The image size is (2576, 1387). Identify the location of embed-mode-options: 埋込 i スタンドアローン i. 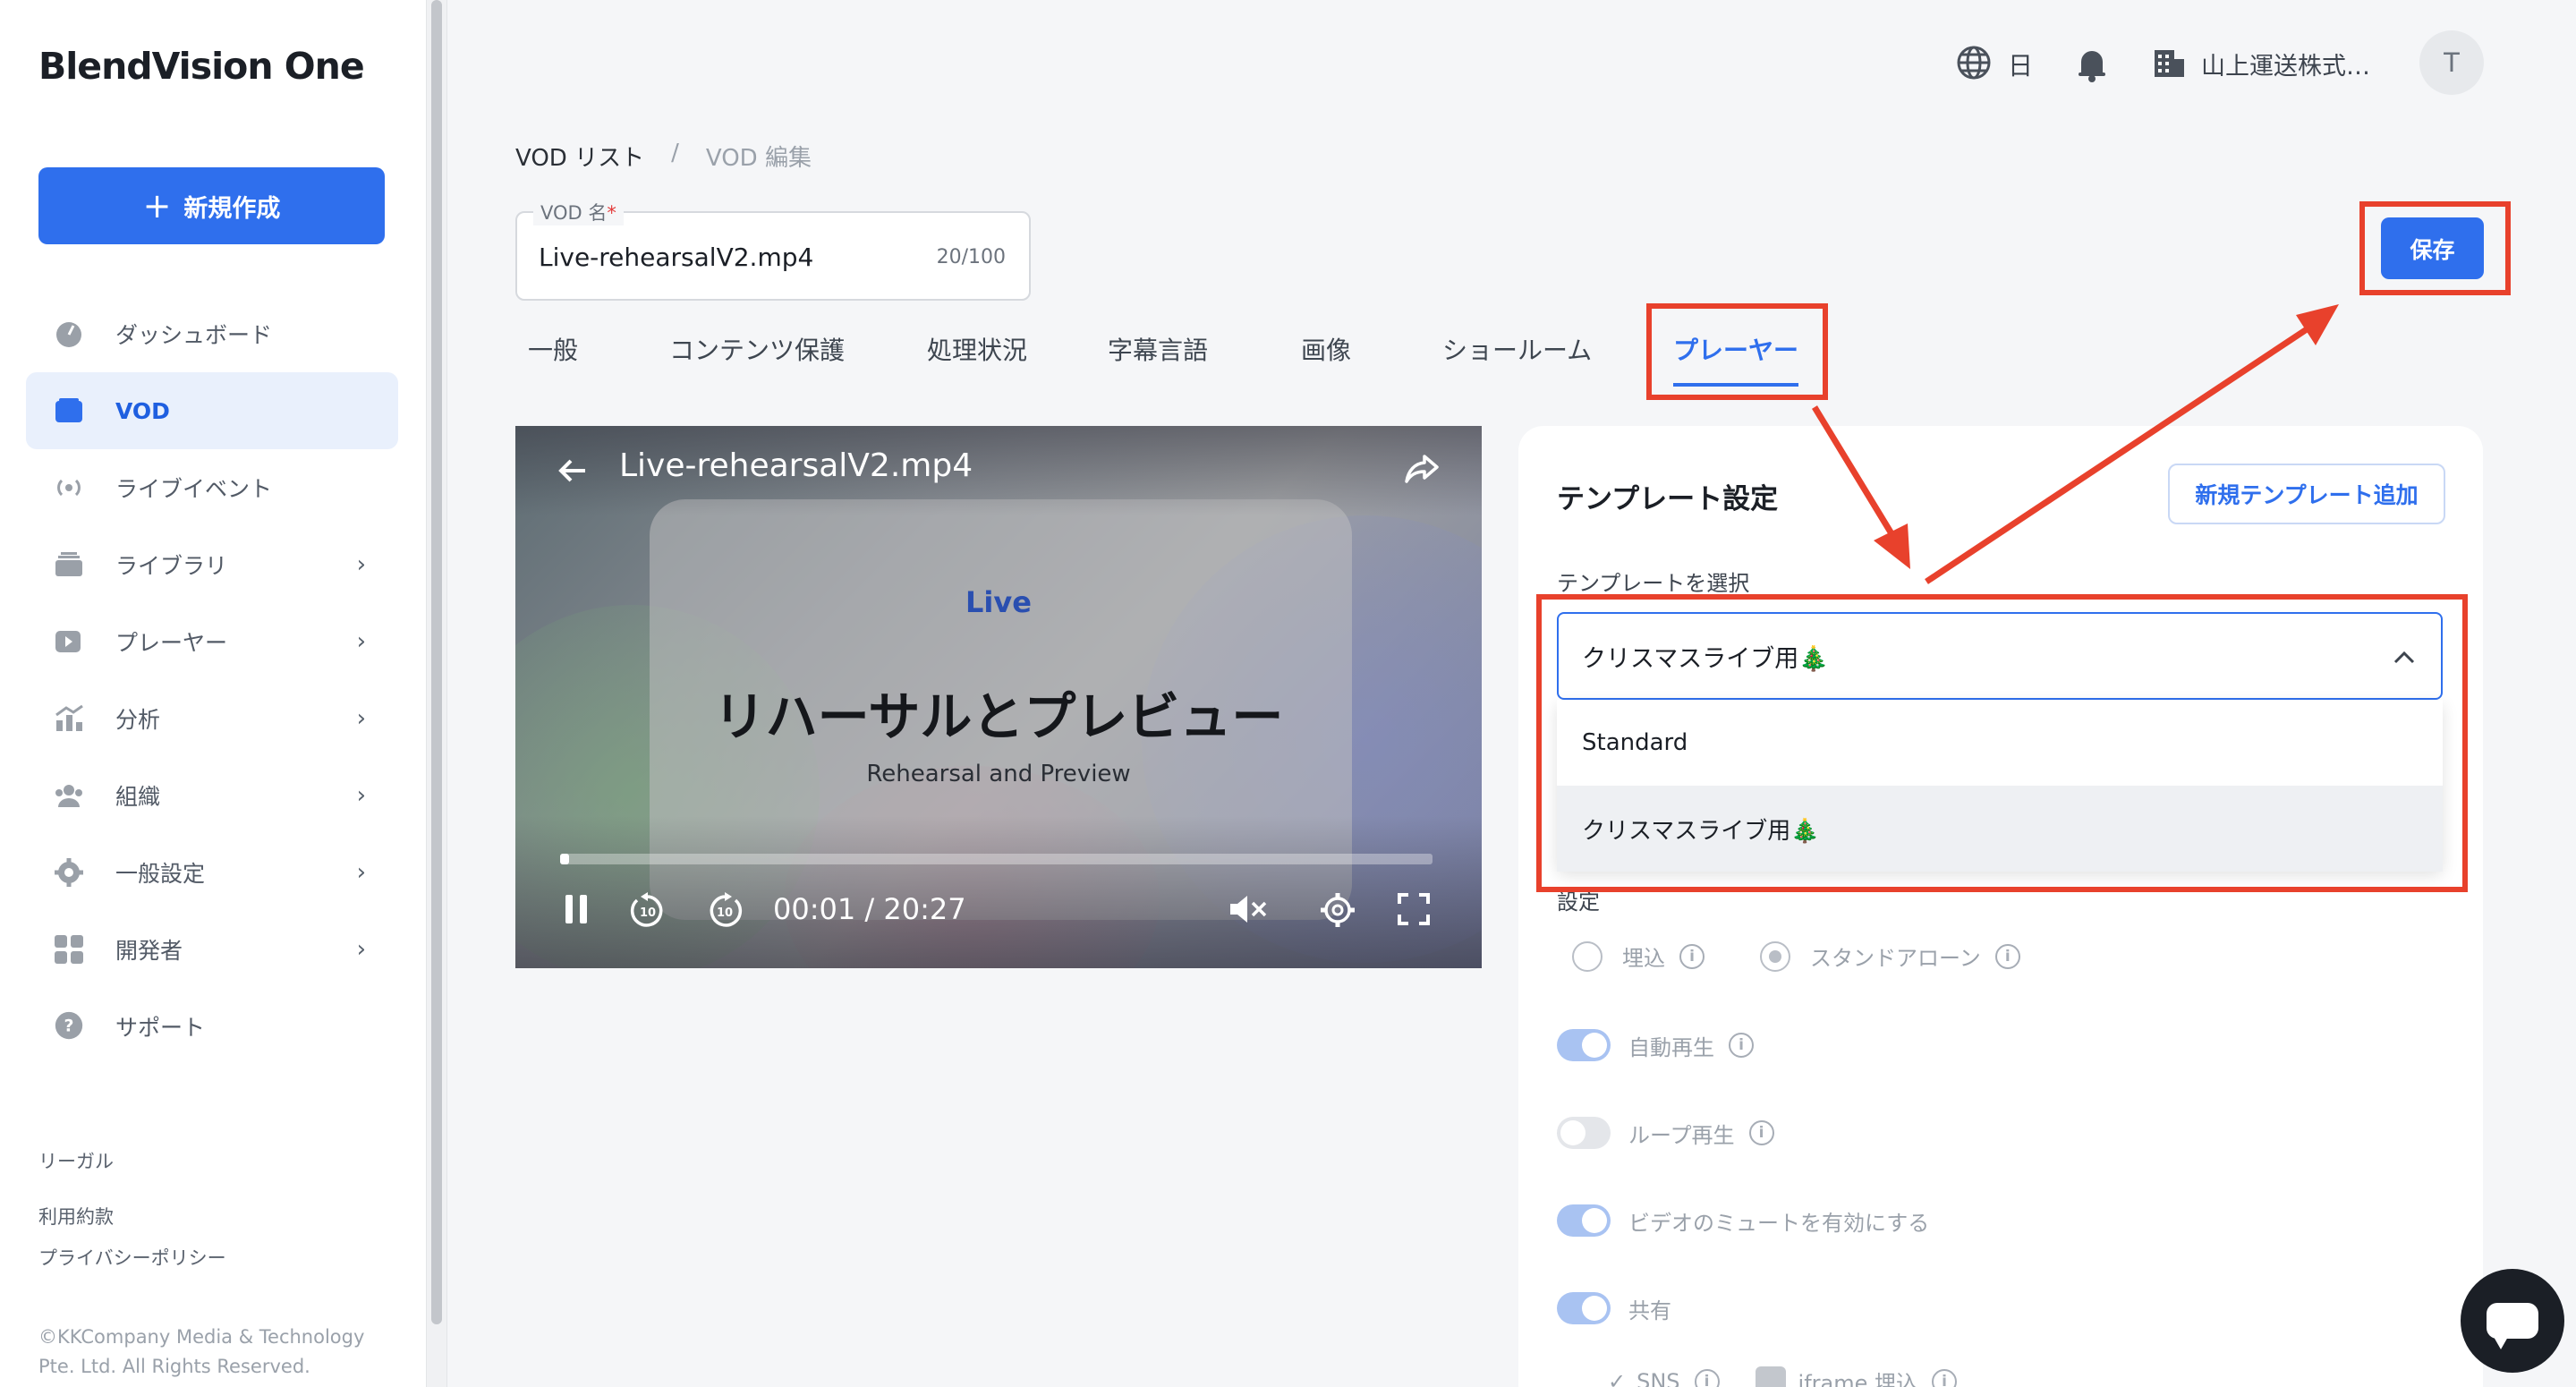
(1796, 956).